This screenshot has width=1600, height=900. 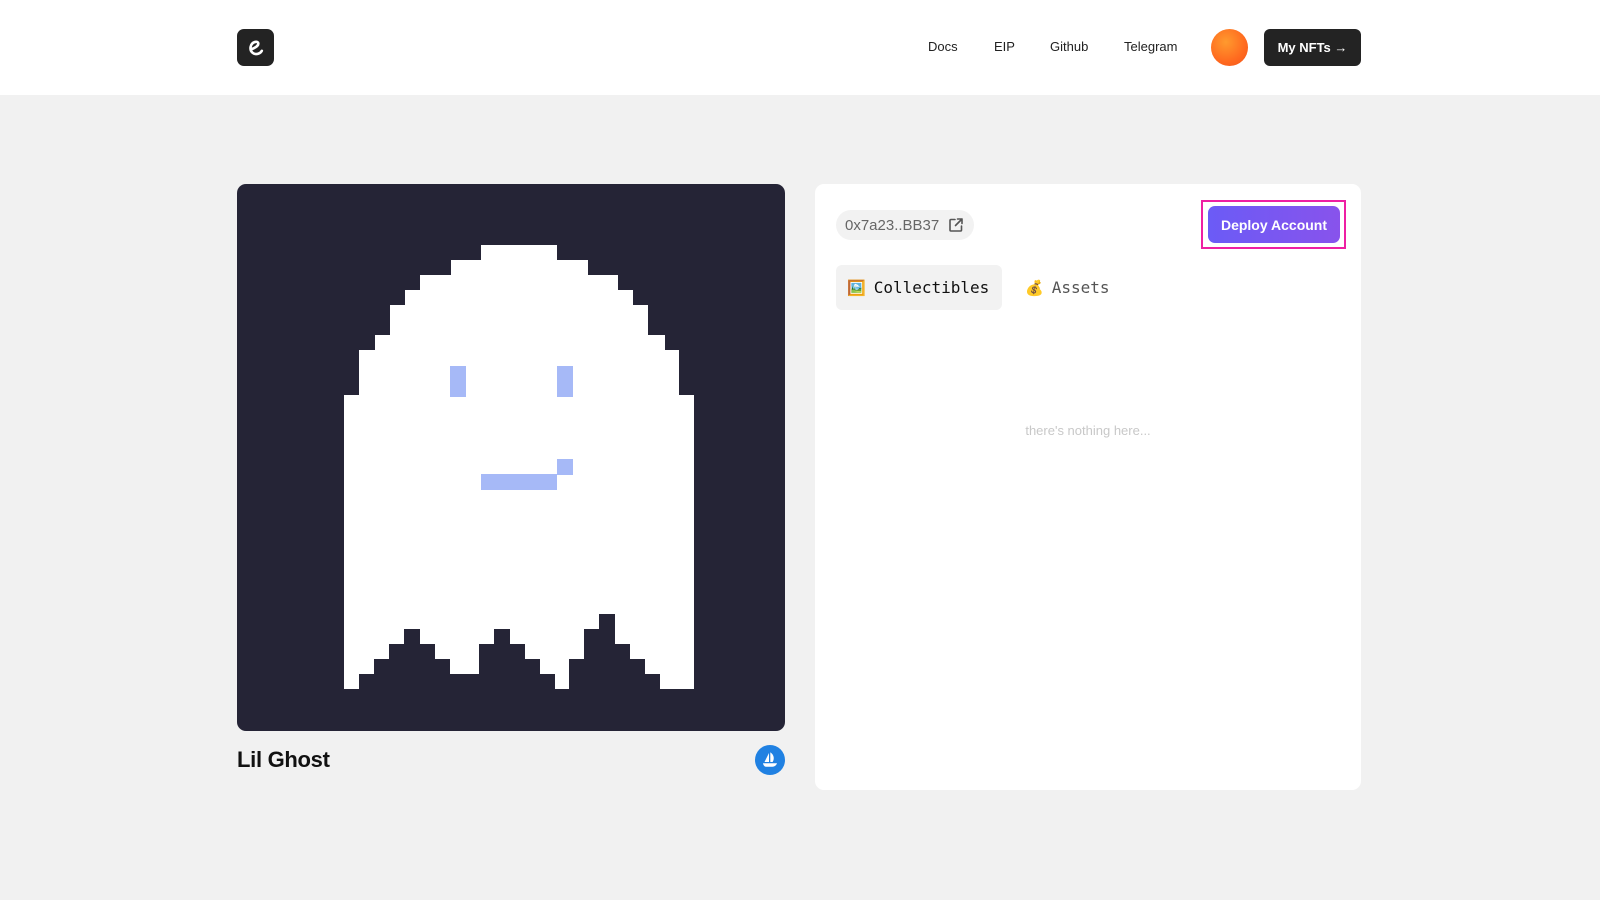 I want to click on nav-telegram-link: Telegram, so click(x=1150, y=47).